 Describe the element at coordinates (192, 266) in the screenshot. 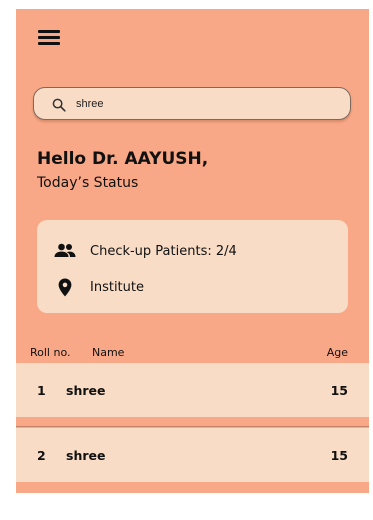

I see `status-card: Check-up Patients: 2/4 Institute` at that location.